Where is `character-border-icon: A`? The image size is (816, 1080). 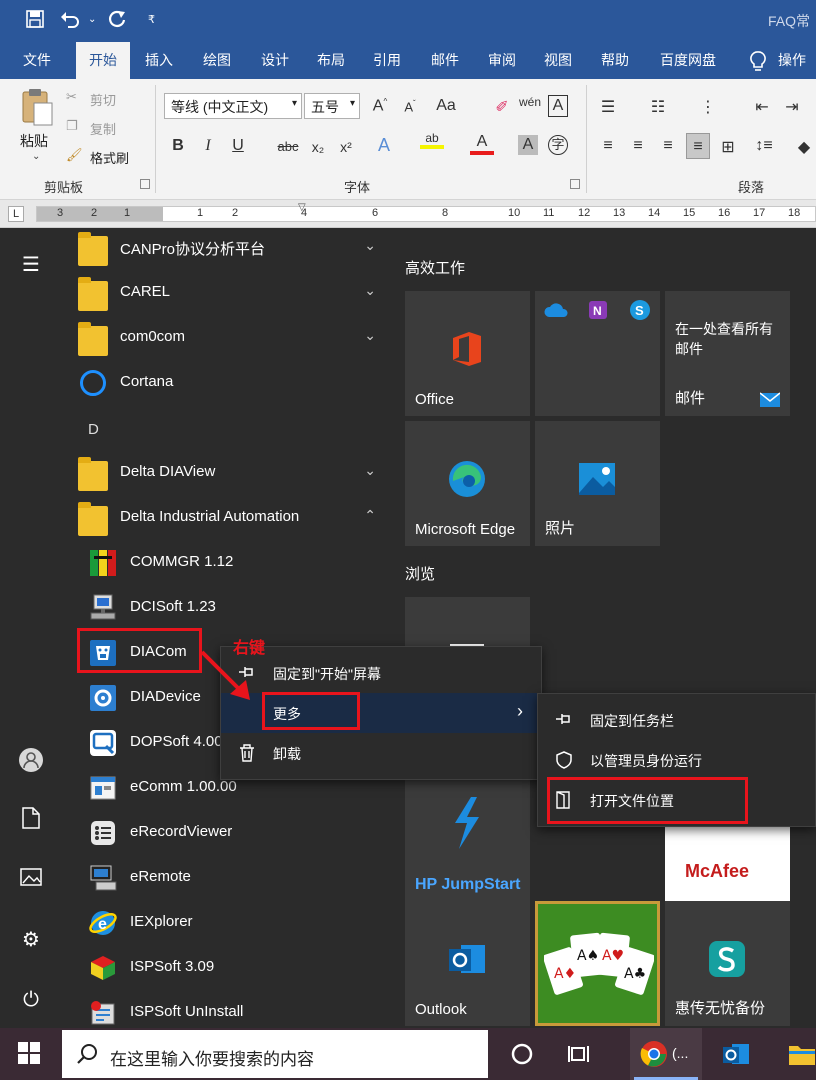 character-border-icon: A is located at coordinates (558, 106).